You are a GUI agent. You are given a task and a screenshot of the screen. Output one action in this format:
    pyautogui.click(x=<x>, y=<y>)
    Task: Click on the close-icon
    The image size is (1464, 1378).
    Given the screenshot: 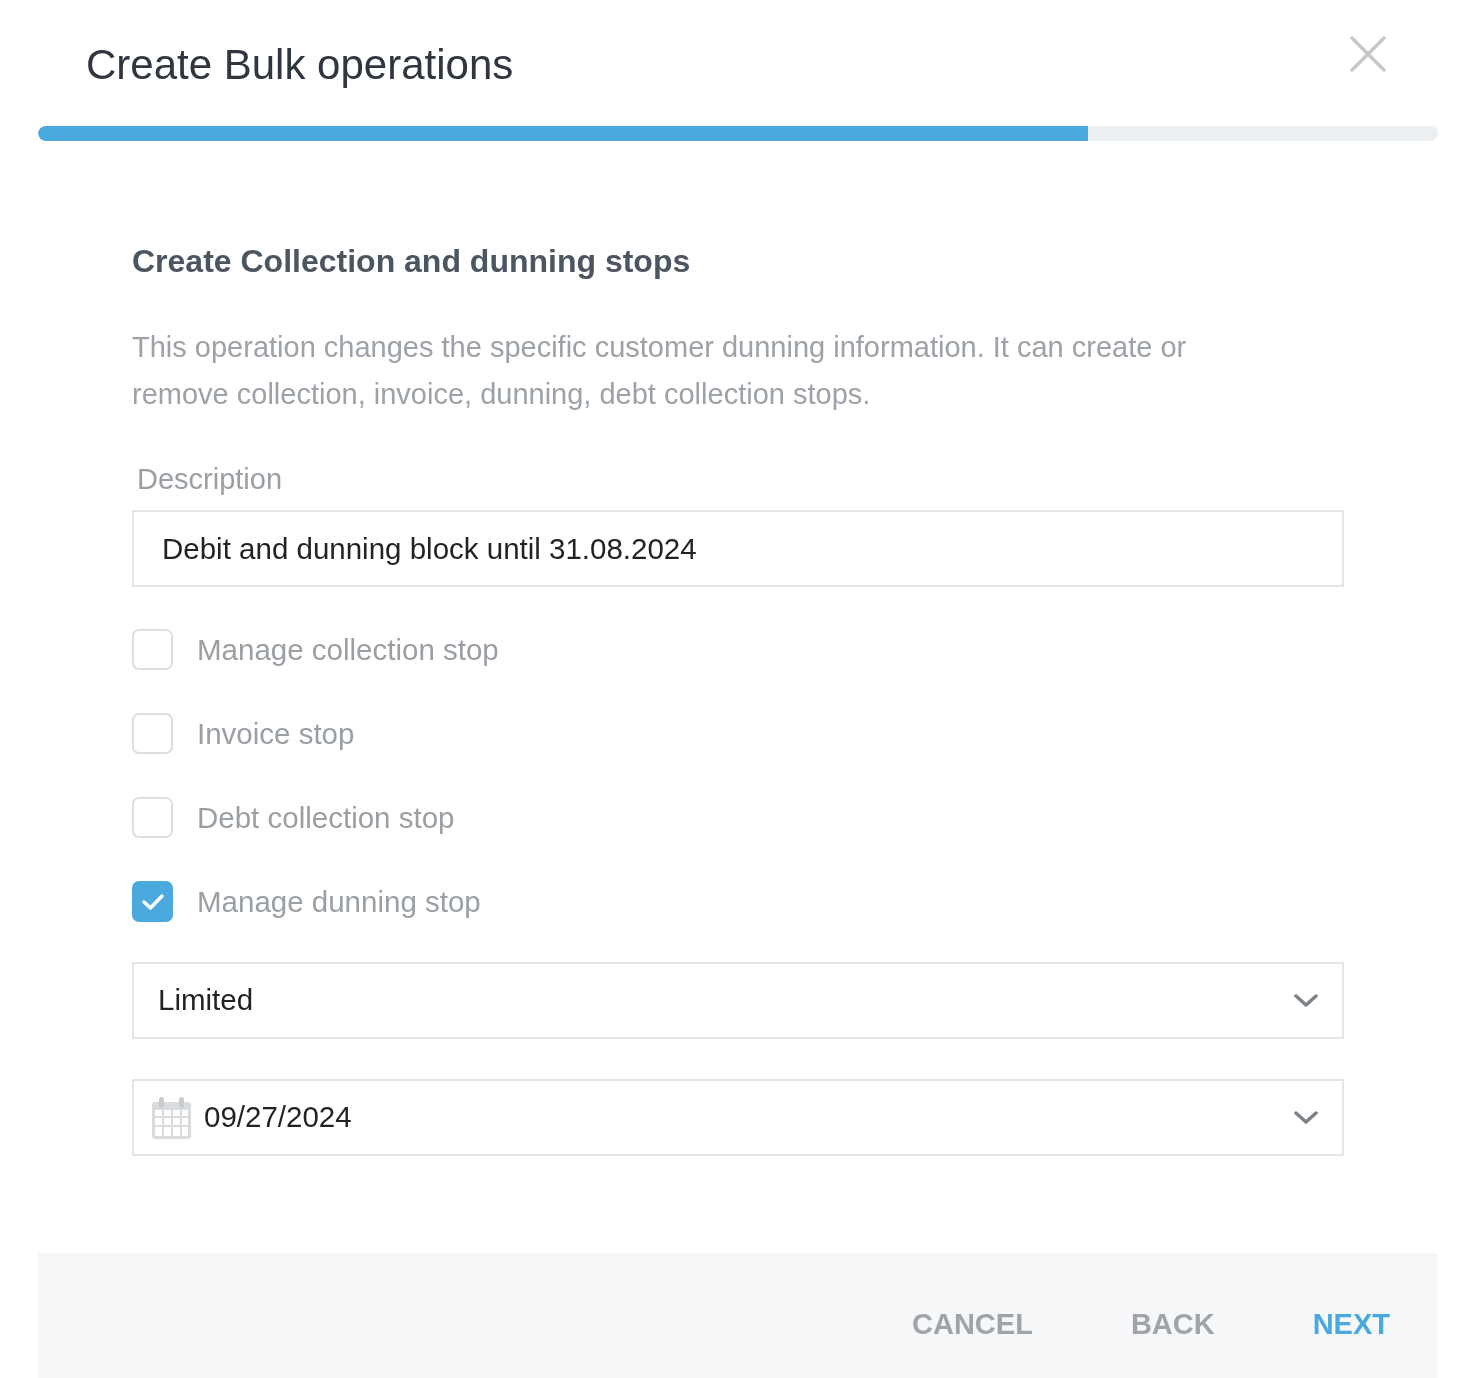 What is the action you would take?
    pyautogui.click(x=1368, y=54)
    